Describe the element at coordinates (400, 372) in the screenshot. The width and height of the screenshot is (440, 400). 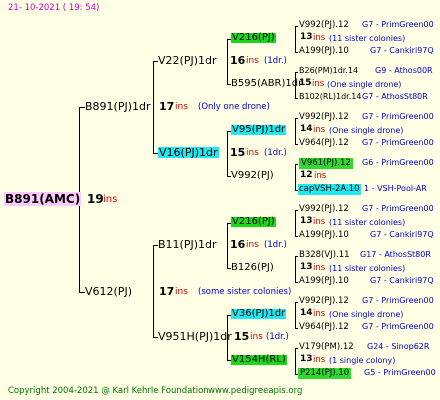
I see `gen4-code: G5 - PrimGreen00` at that location.